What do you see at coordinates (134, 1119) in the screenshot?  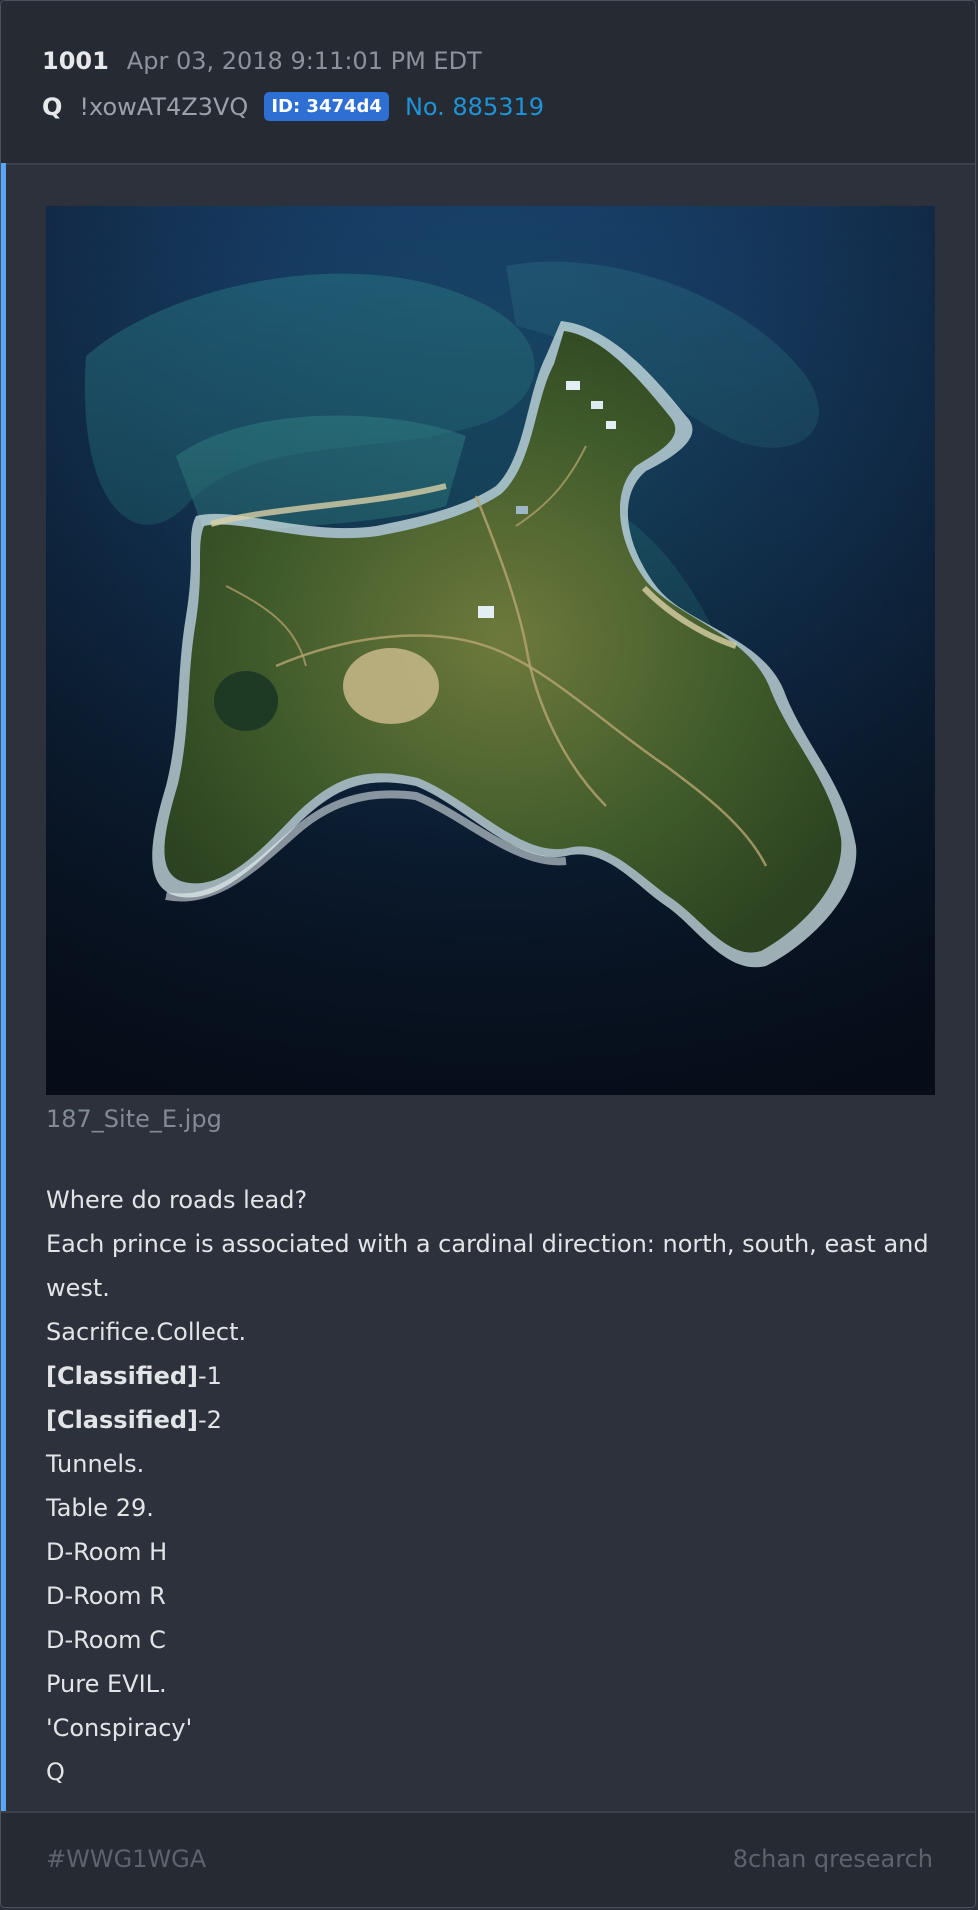 I see `image-filename: 187_Site_E.jpg` at bounding box center [134, 1119].